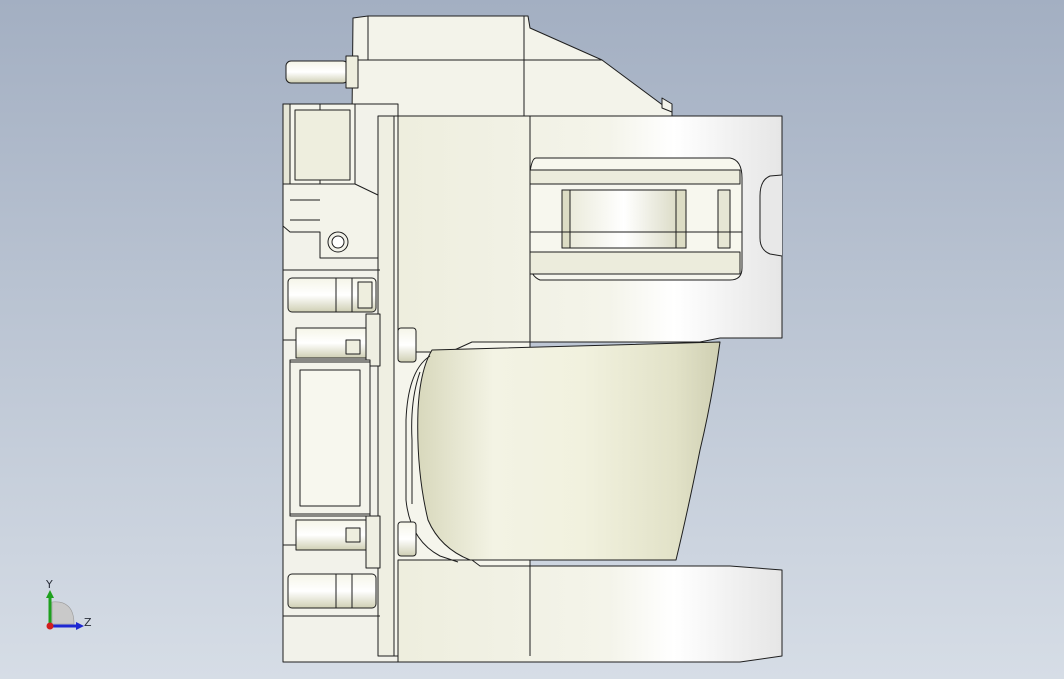 The height and width of the screenshot is (679, 1064). Describe the element at coordinates (332, 591) in the screenshot. I see `lower-pin` at that location.